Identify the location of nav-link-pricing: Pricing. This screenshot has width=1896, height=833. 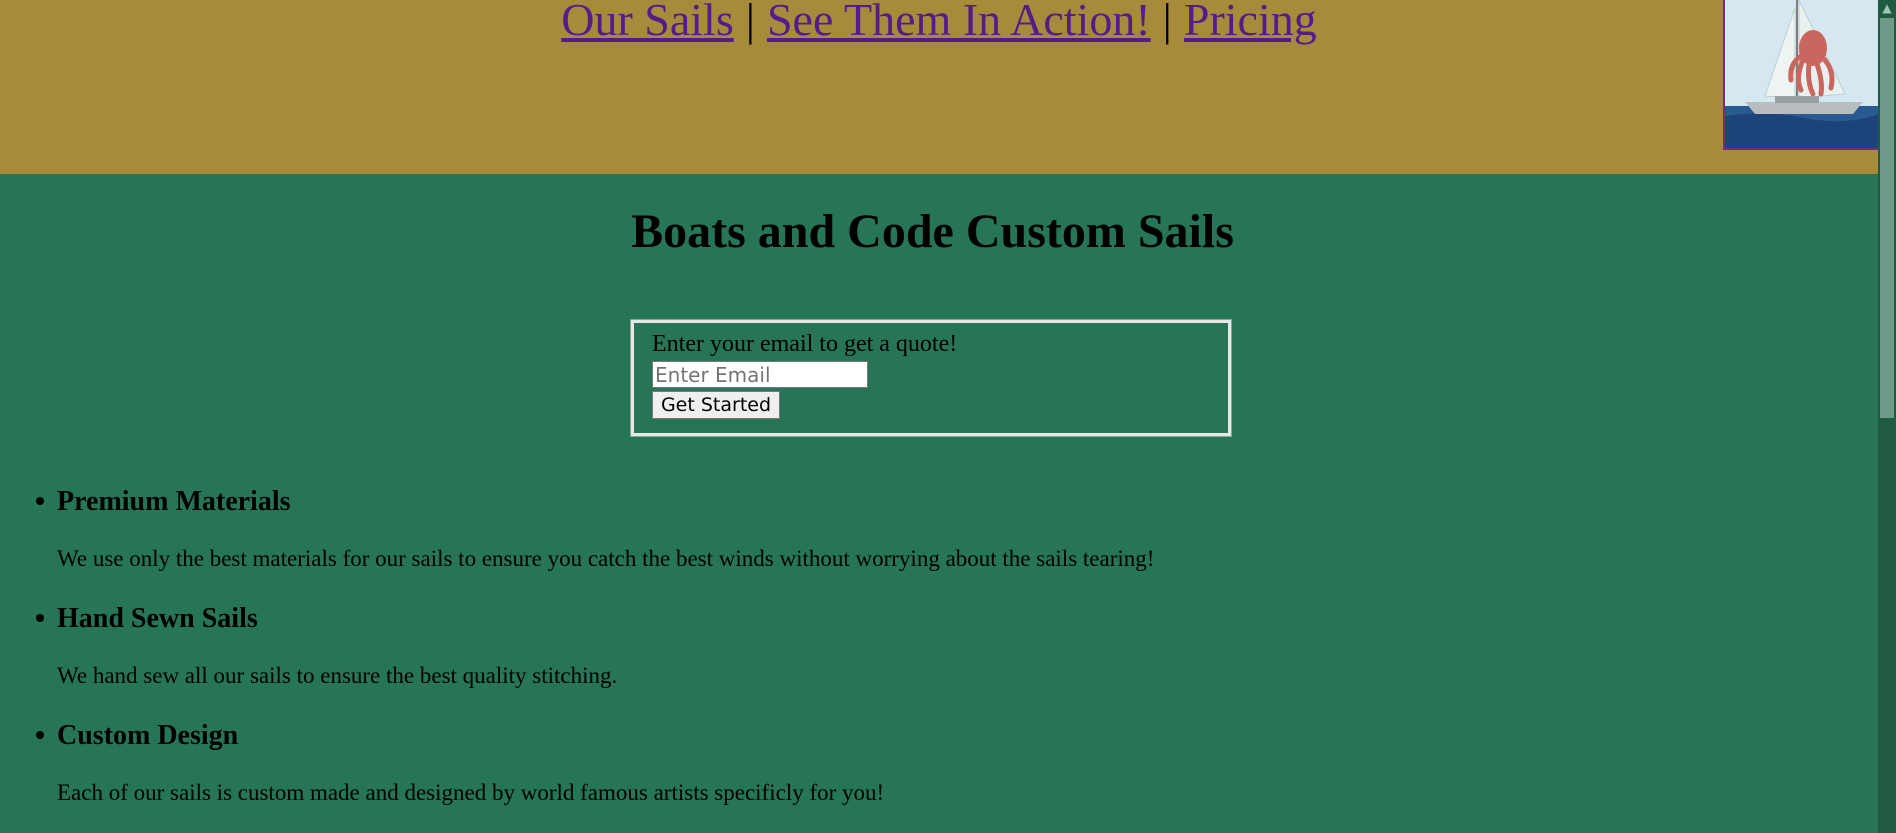
(1250, 22).